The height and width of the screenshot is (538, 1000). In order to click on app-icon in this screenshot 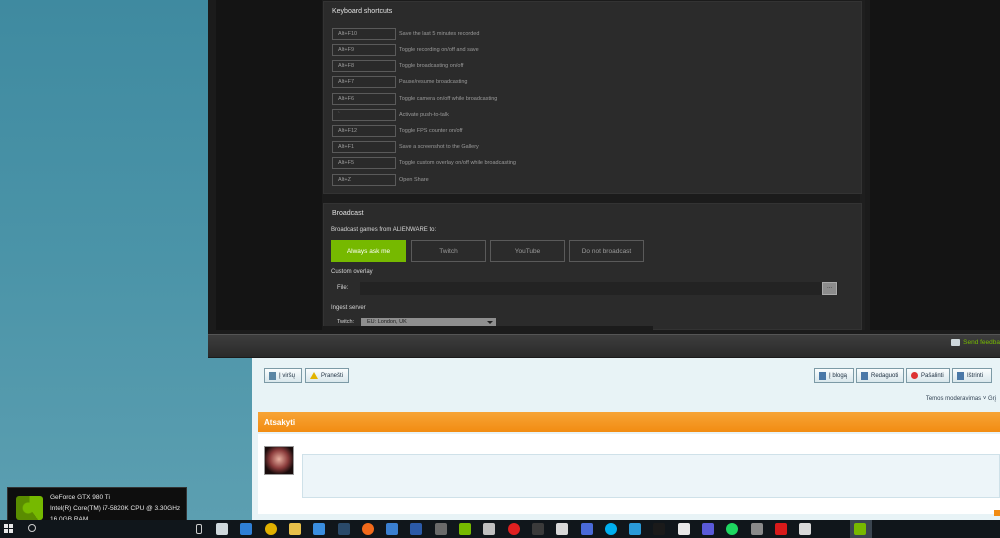, I will do `click(392, 529)`.